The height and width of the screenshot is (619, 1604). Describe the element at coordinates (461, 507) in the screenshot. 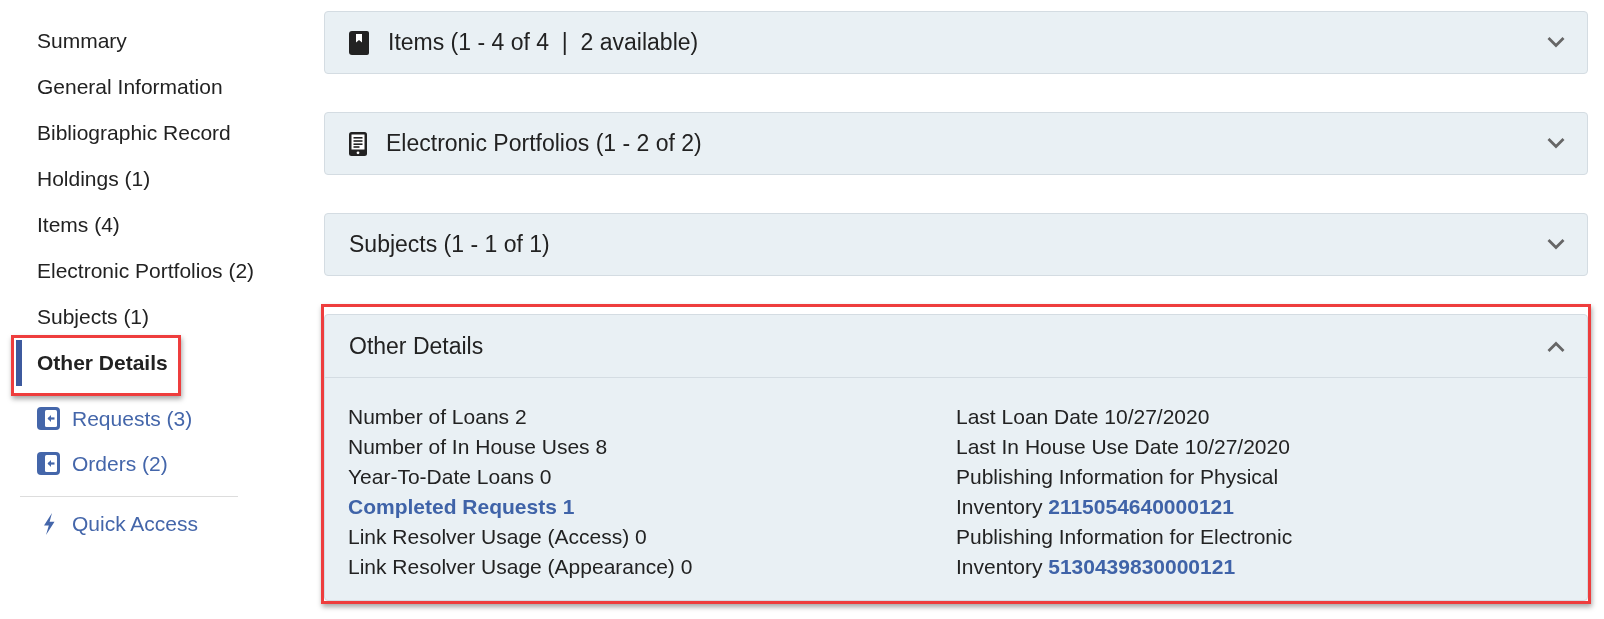

I see `detail-link: Completed Requests 1` at that location.